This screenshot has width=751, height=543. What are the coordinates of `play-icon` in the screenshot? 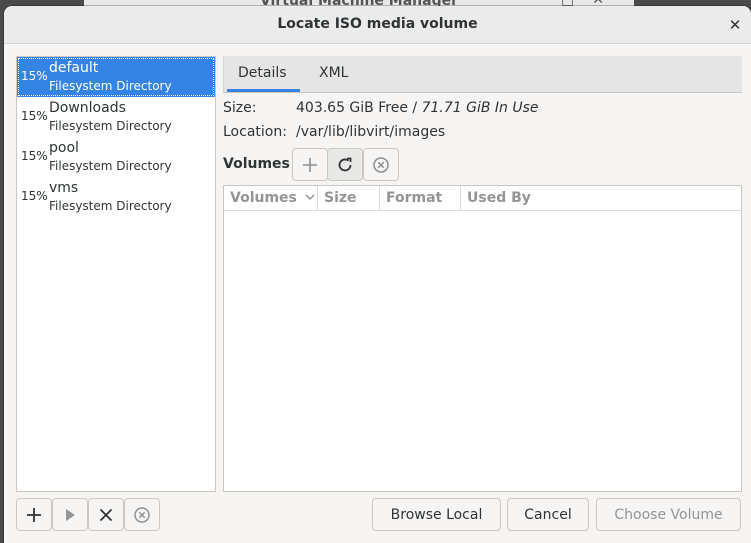 It's located at (70, 514).